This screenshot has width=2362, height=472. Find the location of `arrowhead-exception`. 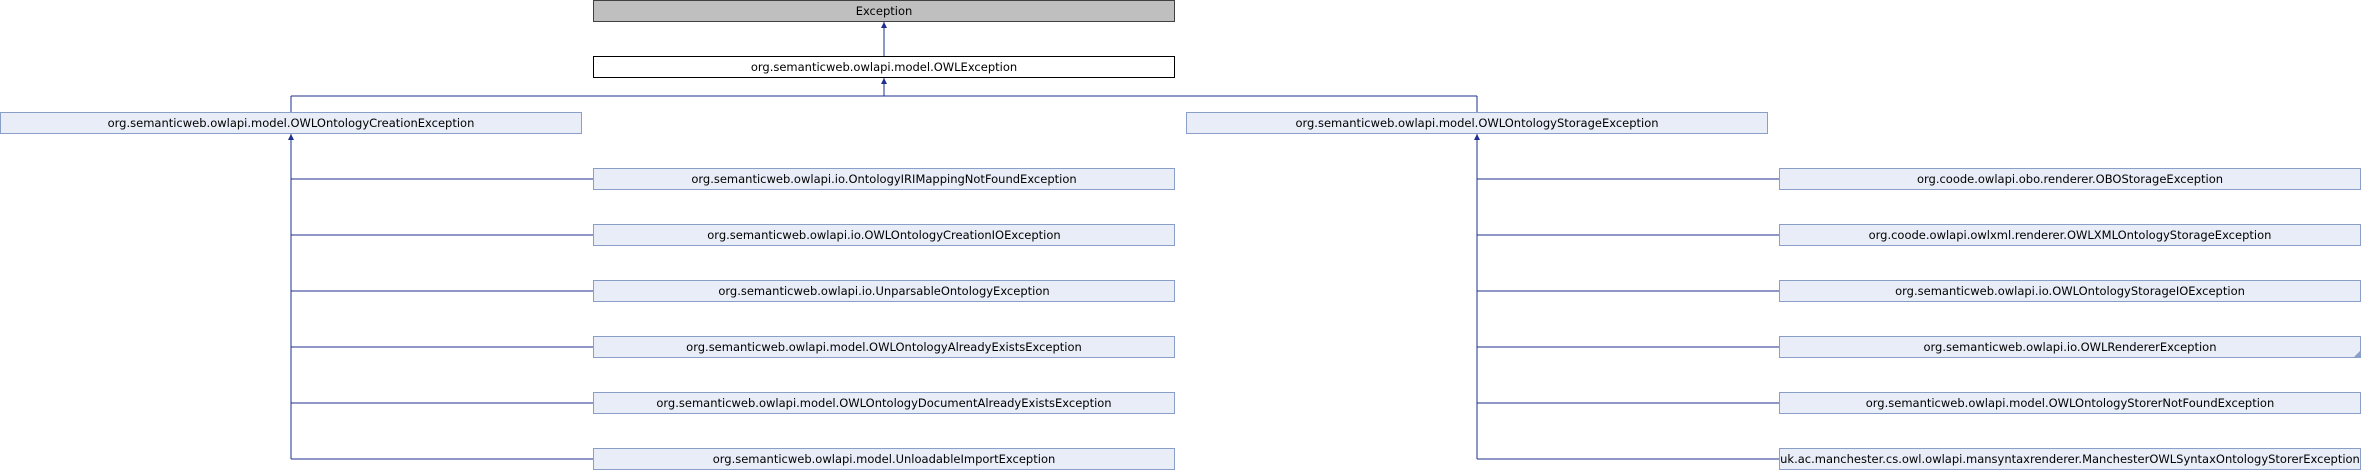

arrowhead-exception is located at coordinates (884, 25).